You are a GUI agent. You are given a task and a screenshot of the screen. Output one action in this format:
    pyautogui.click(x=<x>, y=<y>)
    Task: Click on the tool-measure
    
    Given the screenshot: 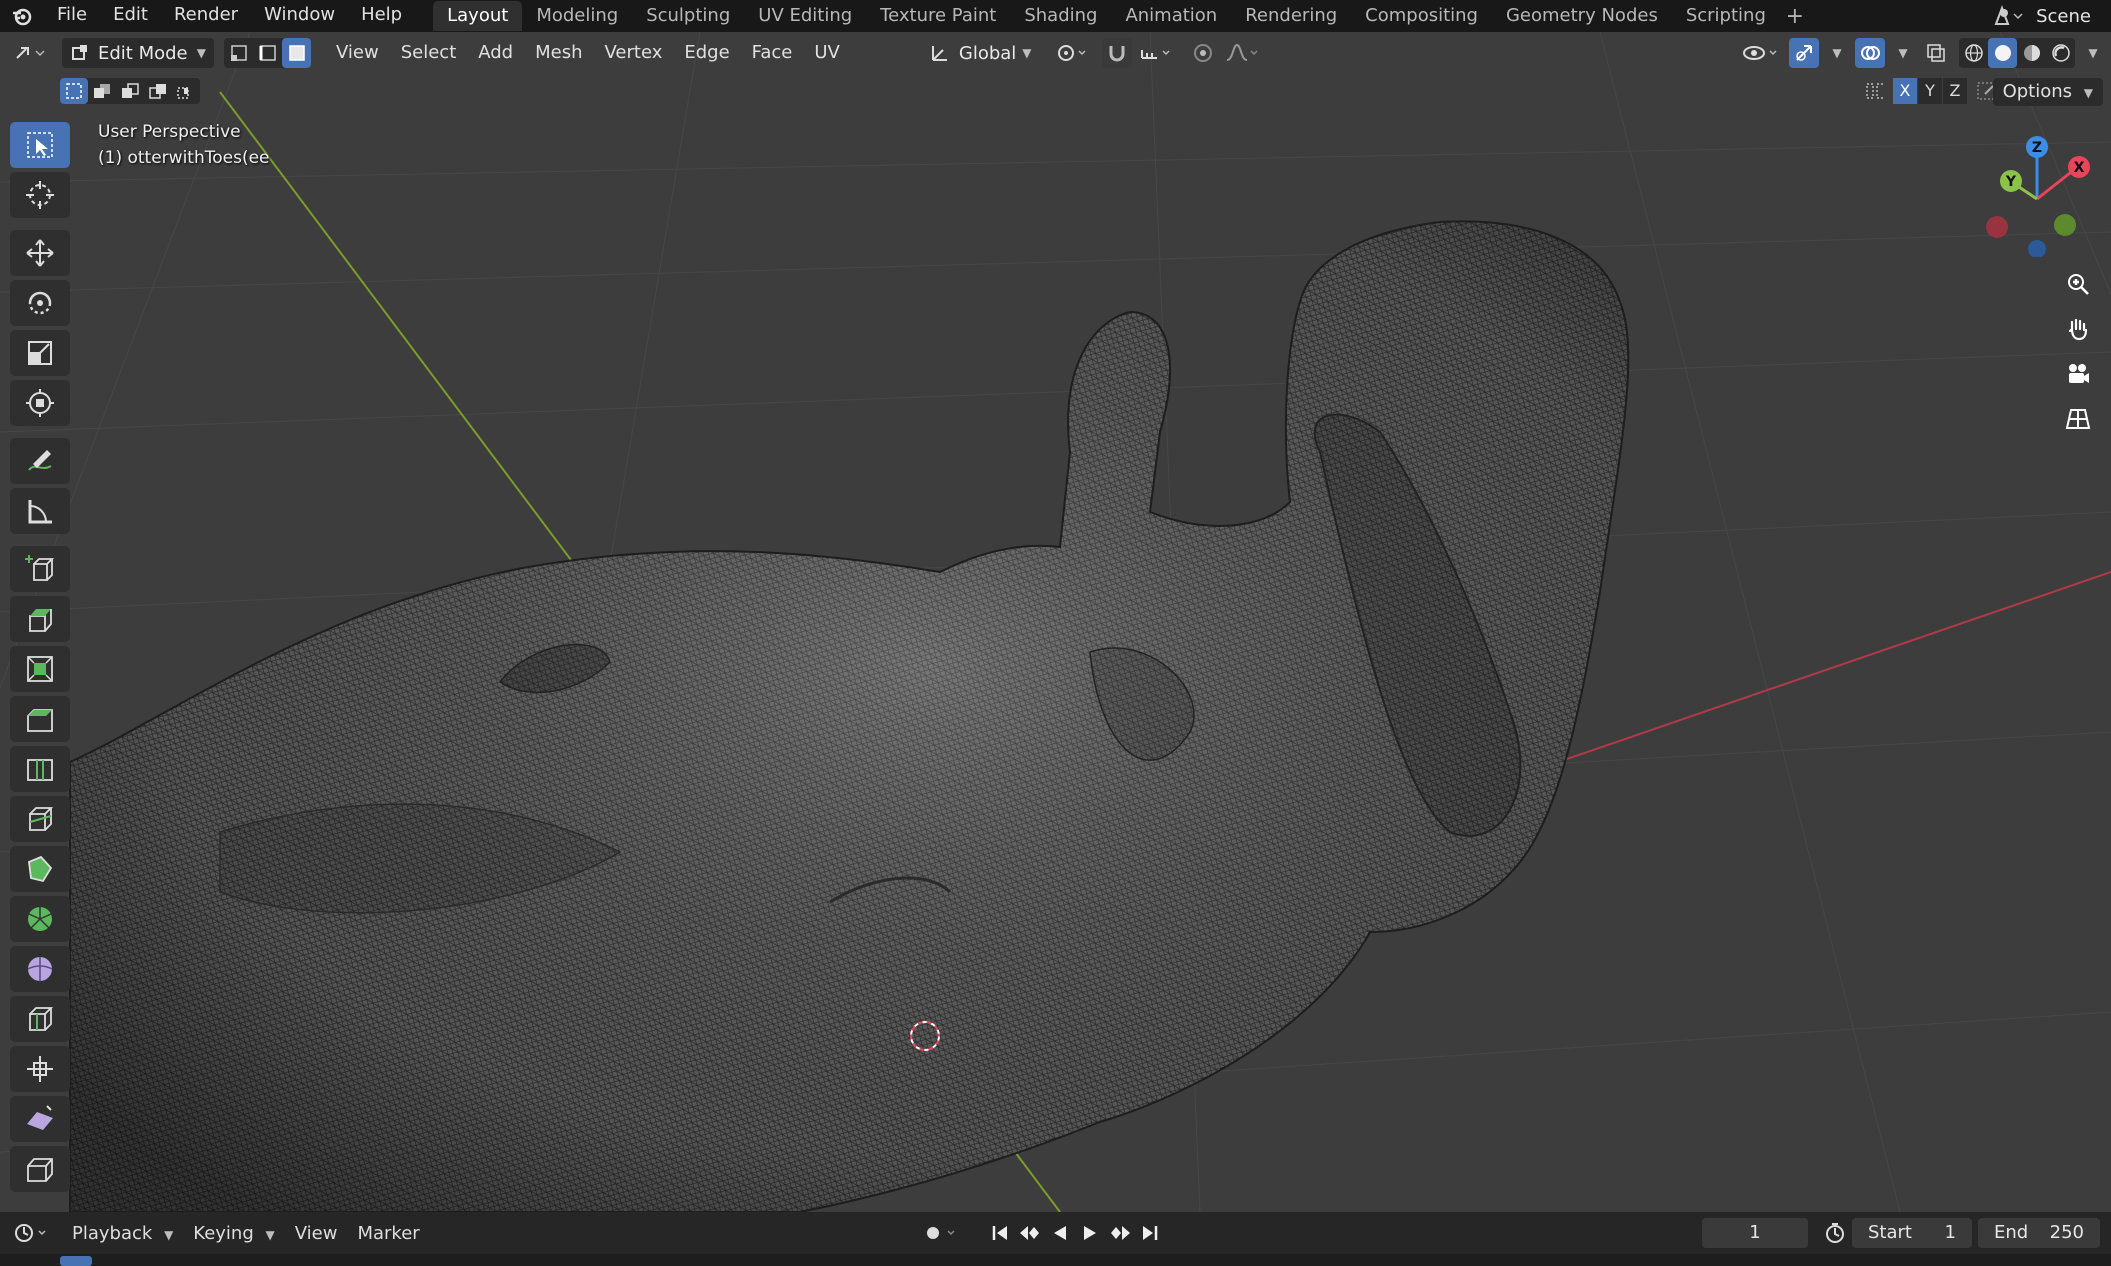 What is the action you would take?
    pyautogui.click(x=40, y=511)
    